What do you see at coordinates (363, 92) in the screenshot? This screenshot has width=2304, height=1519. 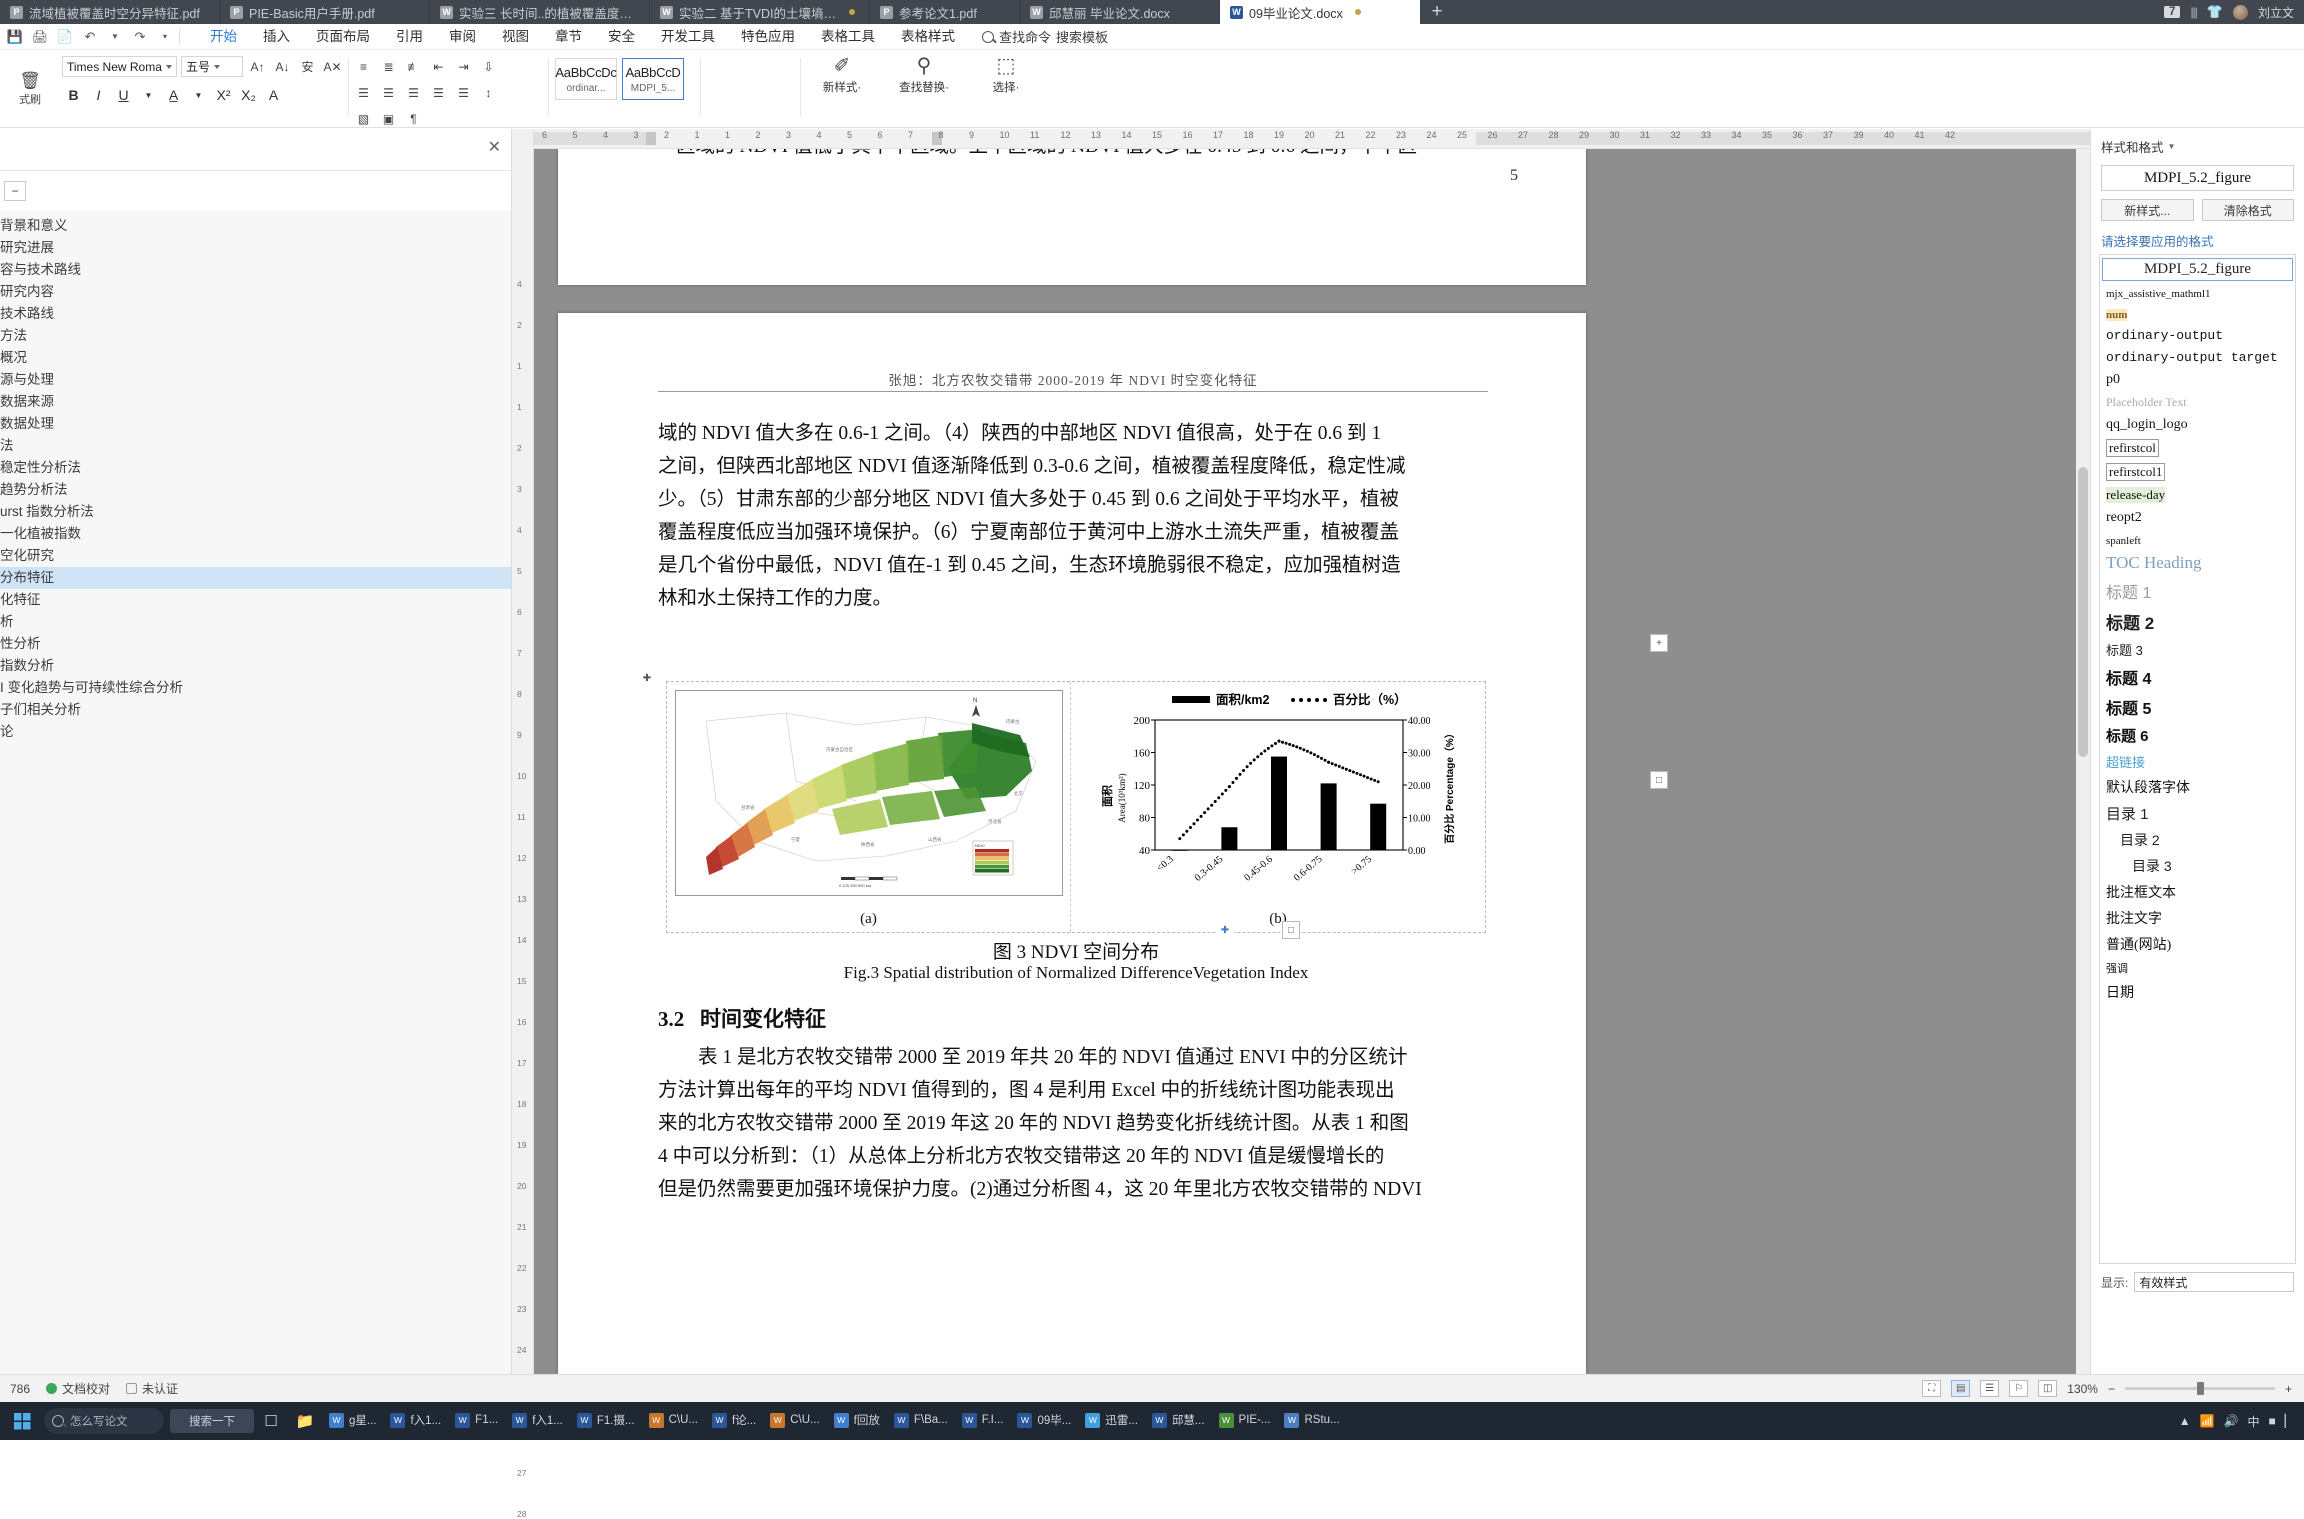 I see `align-left-button: ☰` at bounding box center [363, 92].